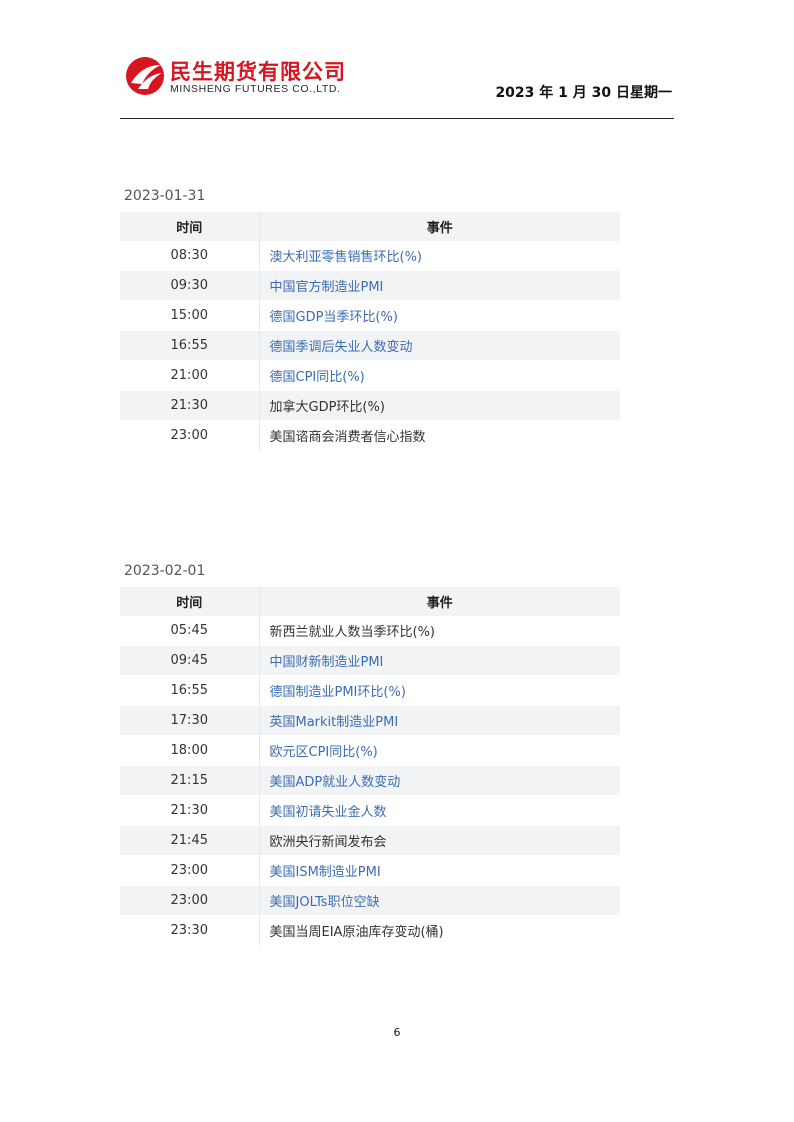 This screenshot has height=1122, width=794. I want to click on event-link: 德国季调后失业人数变动, so click(341, 347).